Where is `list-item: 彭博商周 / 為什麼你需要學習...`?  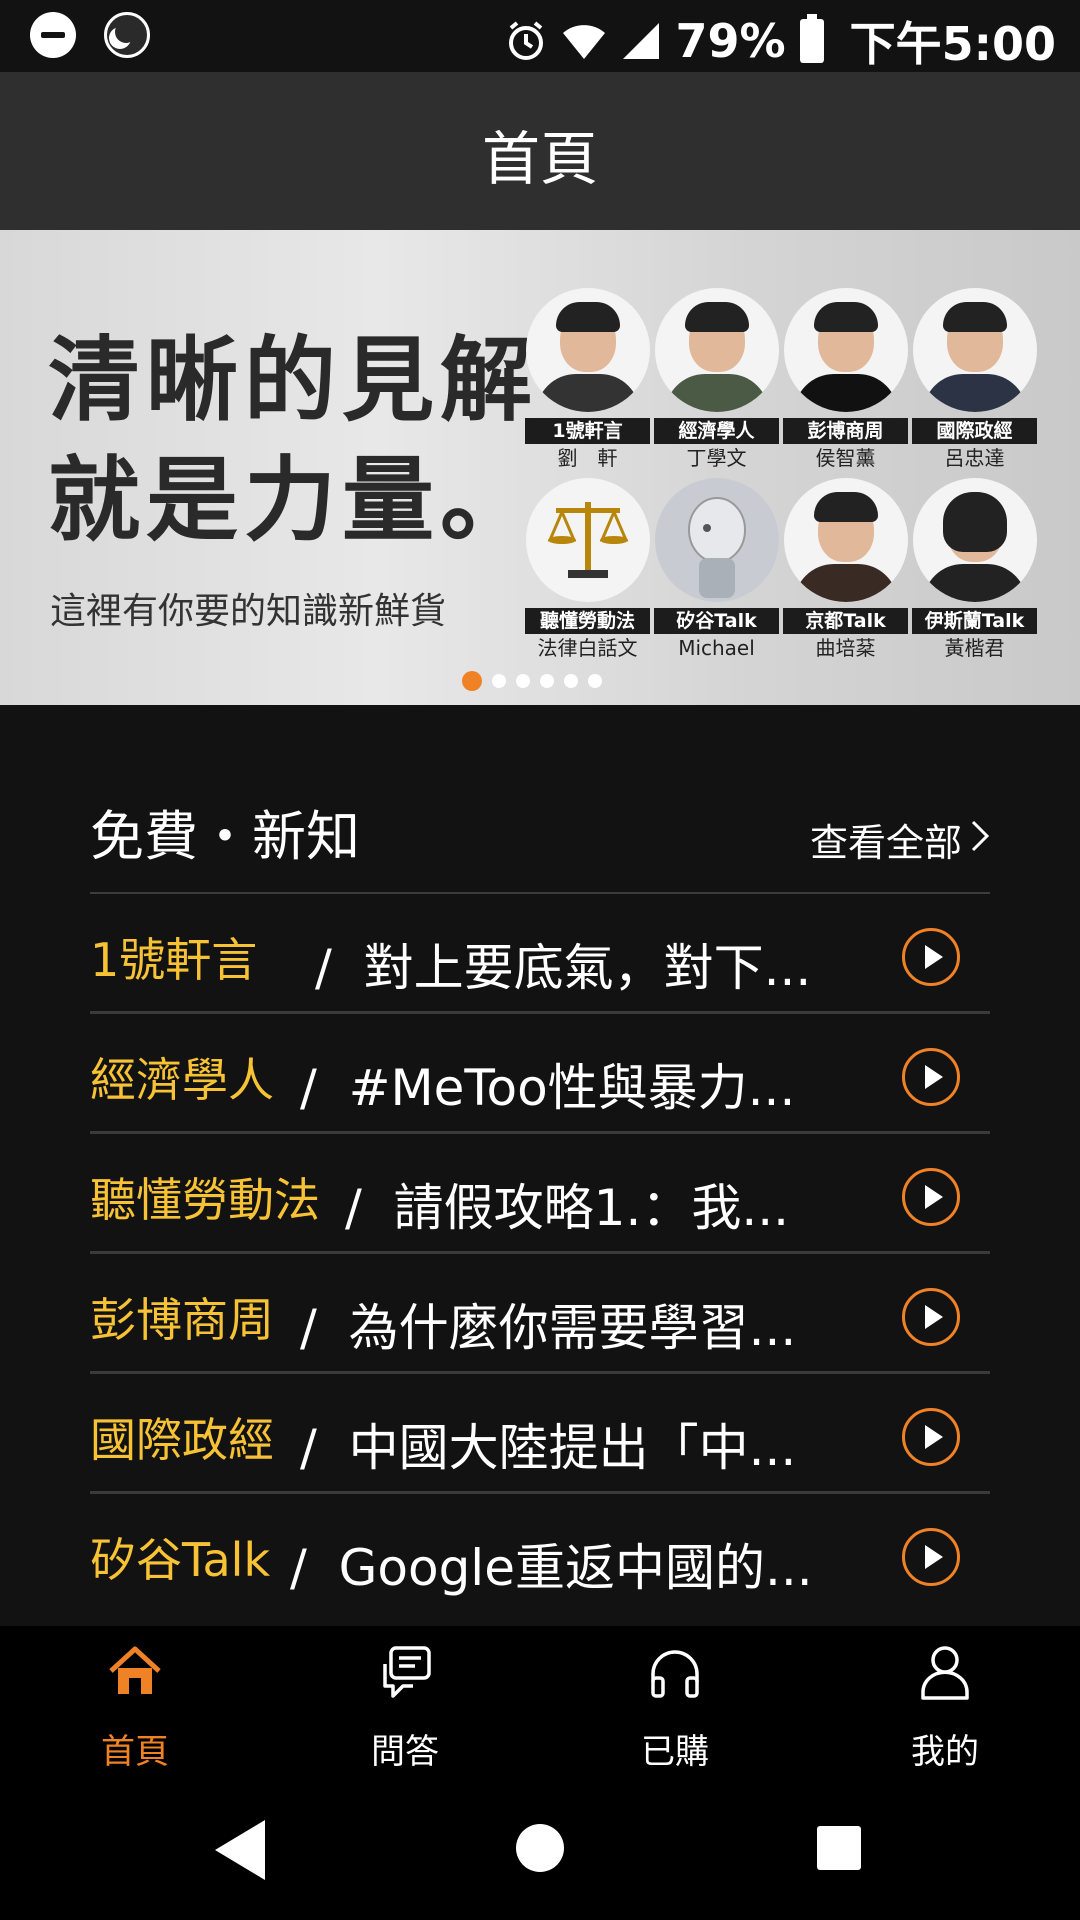 list-item: 彭博商周 / 為什麼你需要學習... is located at coordinates (540, 1314).